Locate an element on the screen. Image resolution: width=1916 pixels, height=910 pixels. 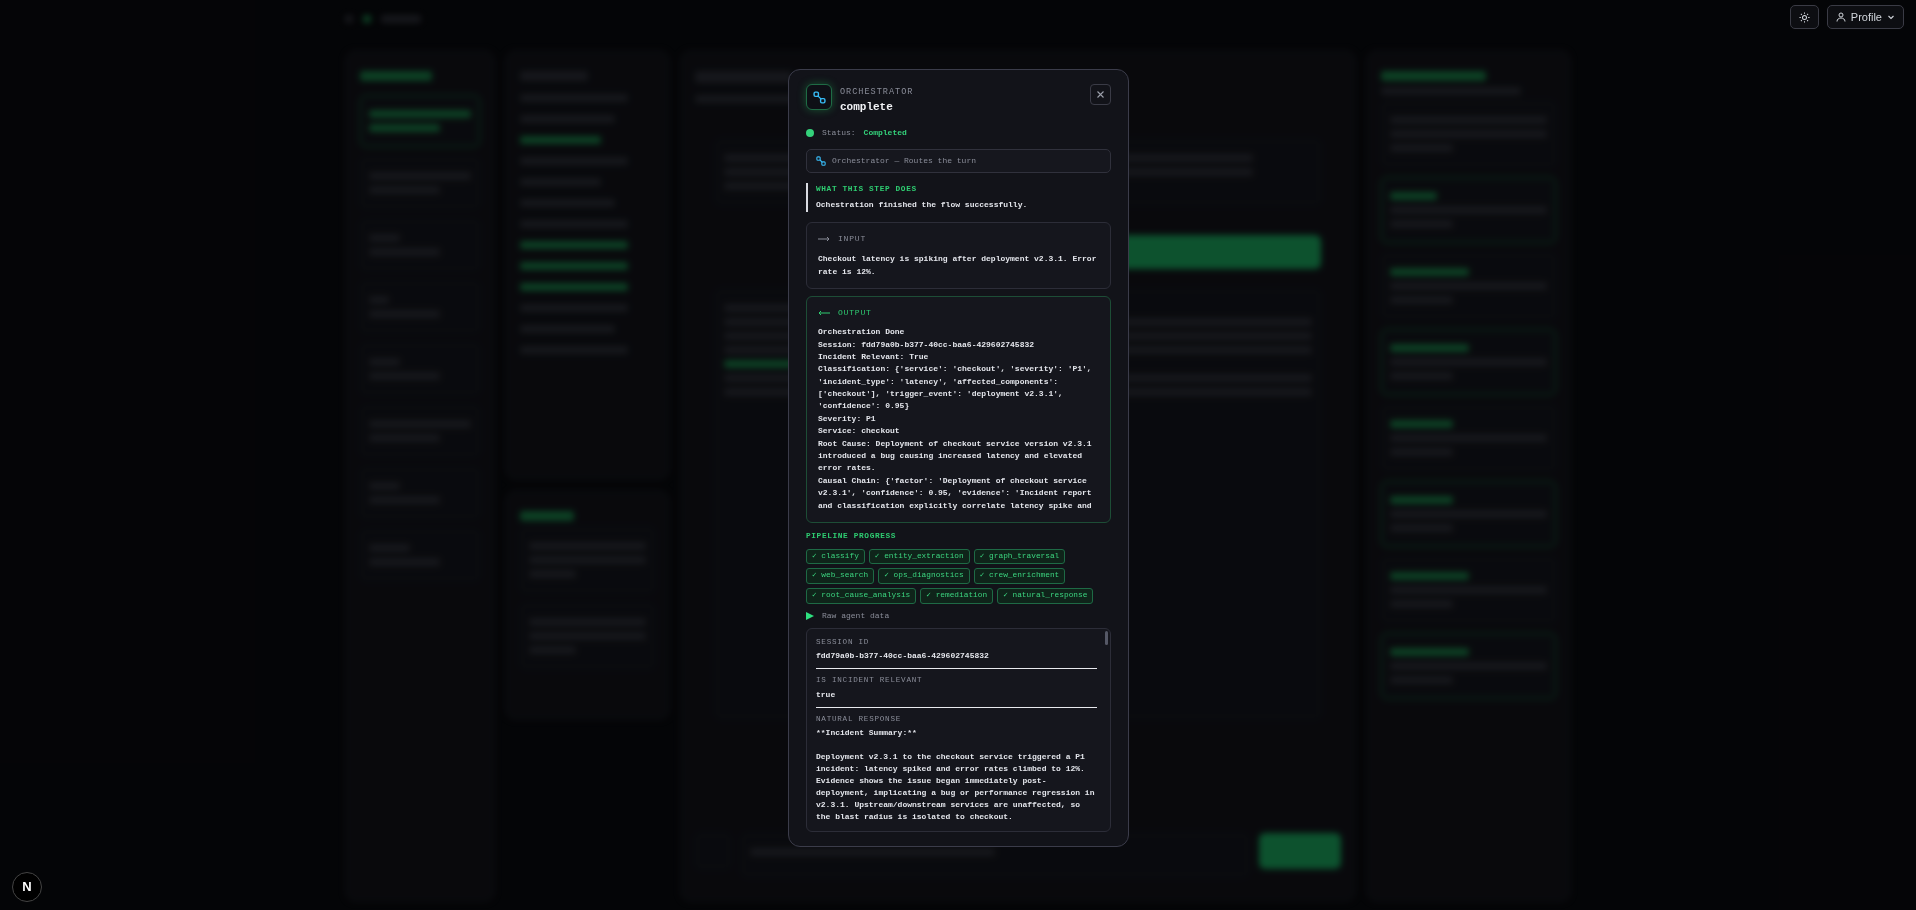
scrollbar-thumb is located at coordinates (1106, 637).